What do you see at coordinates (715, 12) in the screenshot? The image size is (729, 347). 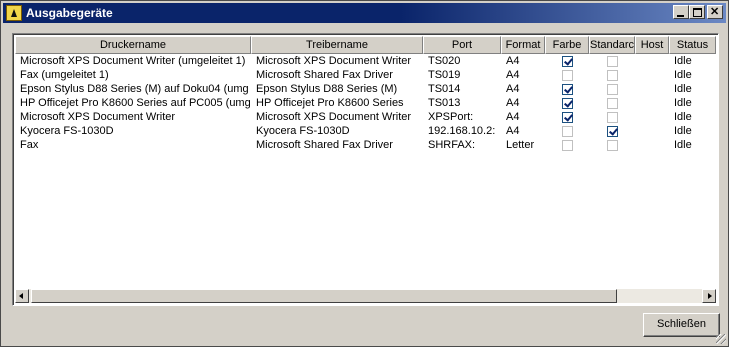 I see `close-icon` at bounding box center [715, 12].